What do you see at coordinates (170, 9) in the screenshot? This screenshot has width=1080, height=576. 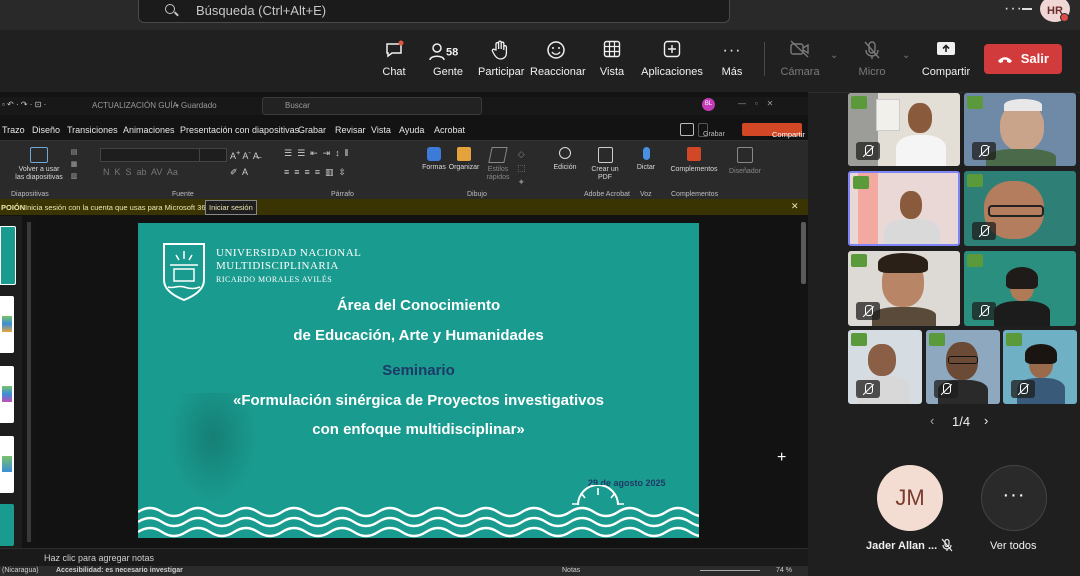 I see `search-icon` at bounding box center [170, 9].